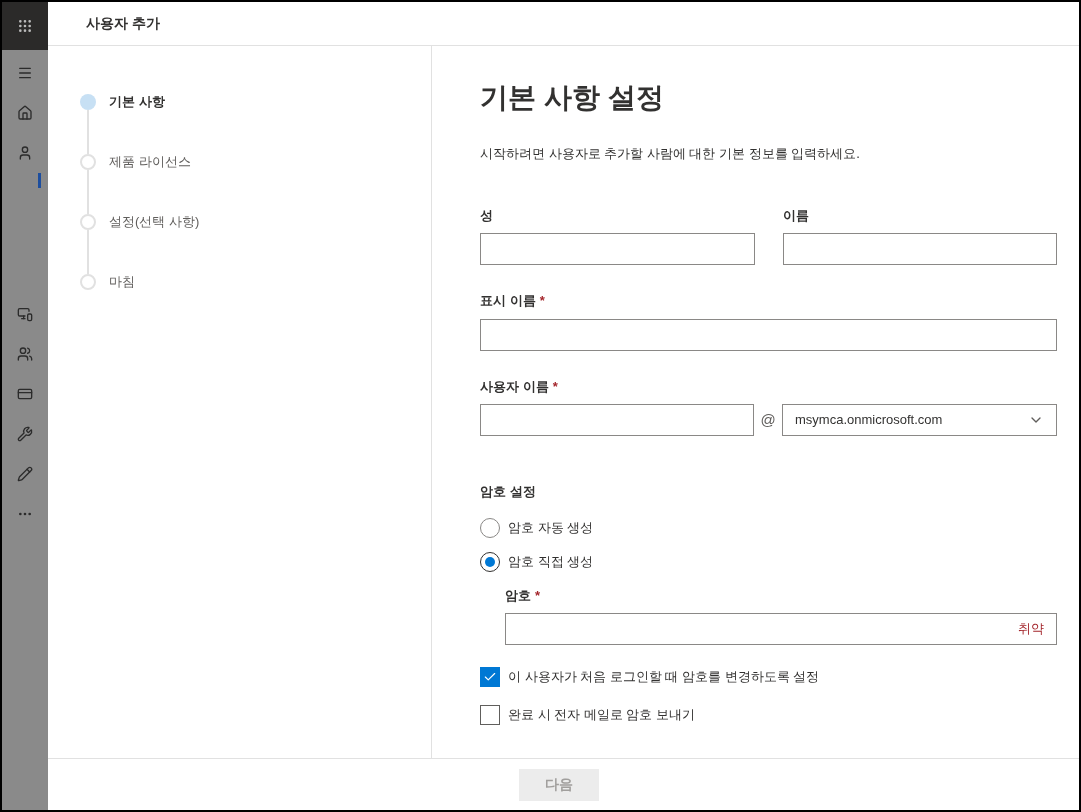  Describe the element at coordinates (919, 249) in the screenshot. I see `first-name-field` at that location.